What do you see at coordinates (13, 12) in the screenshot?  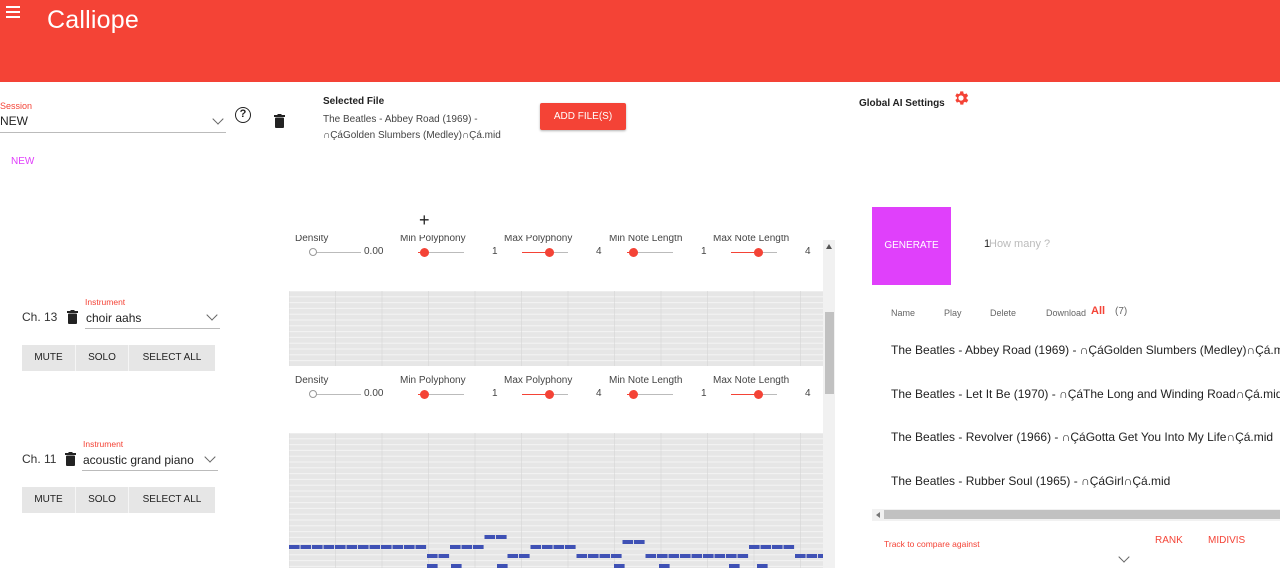 I see `menu-icon` at bounding box center [13, 12].